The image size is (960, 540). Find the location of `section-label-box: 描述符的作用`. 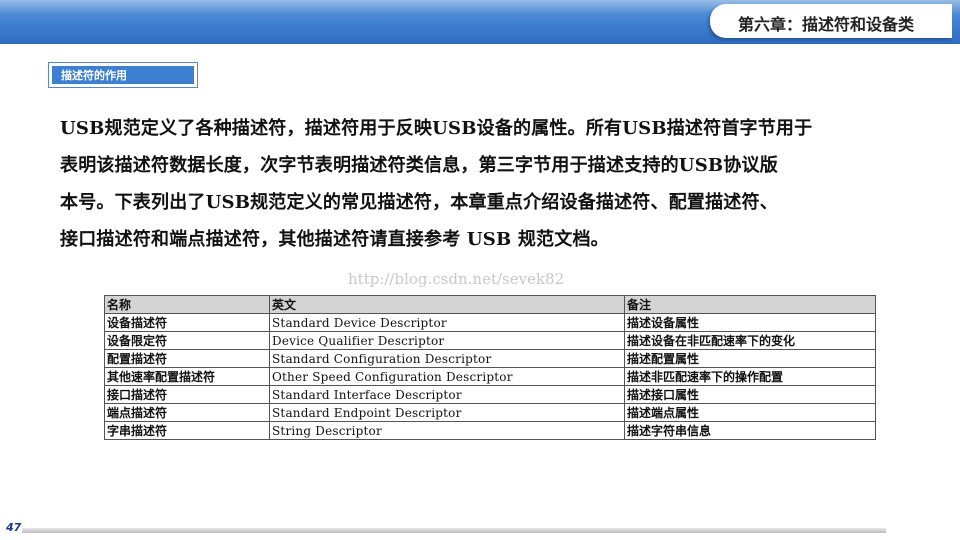

section-label-box: 描述符的作用 is located at coordinates (123, 75).